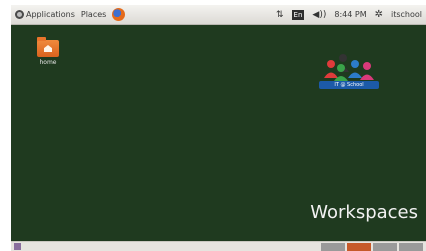  I want to click on show-desktop-icon, so click(17, 246).